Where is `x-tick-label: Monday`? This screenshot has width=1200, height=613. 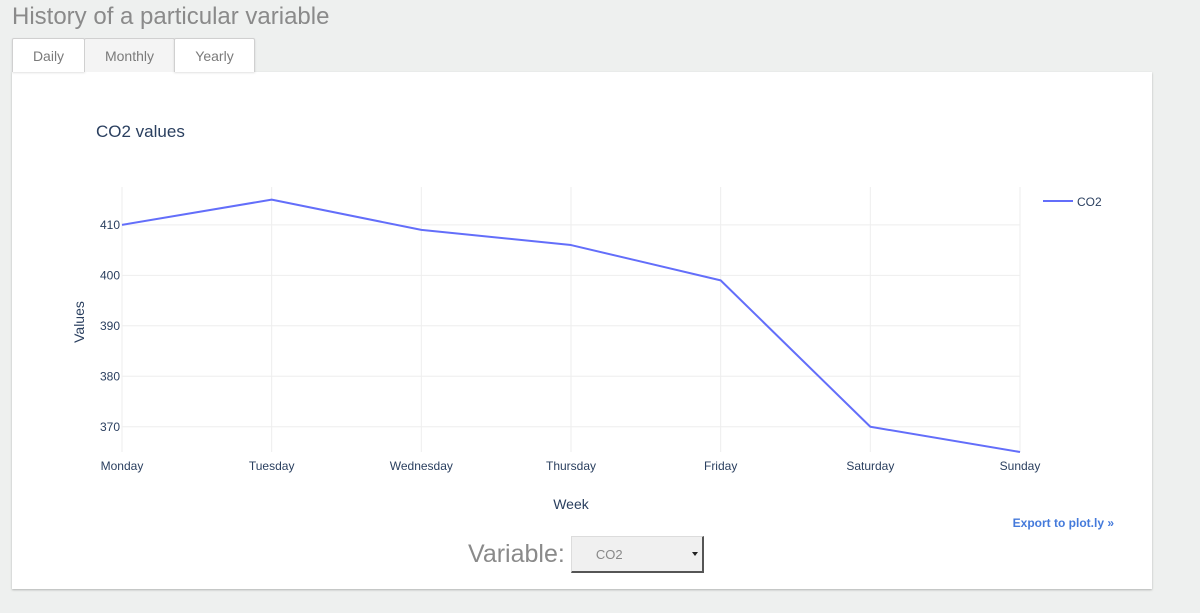
x-tick-label: Monday is located at coordinates (122, 466).